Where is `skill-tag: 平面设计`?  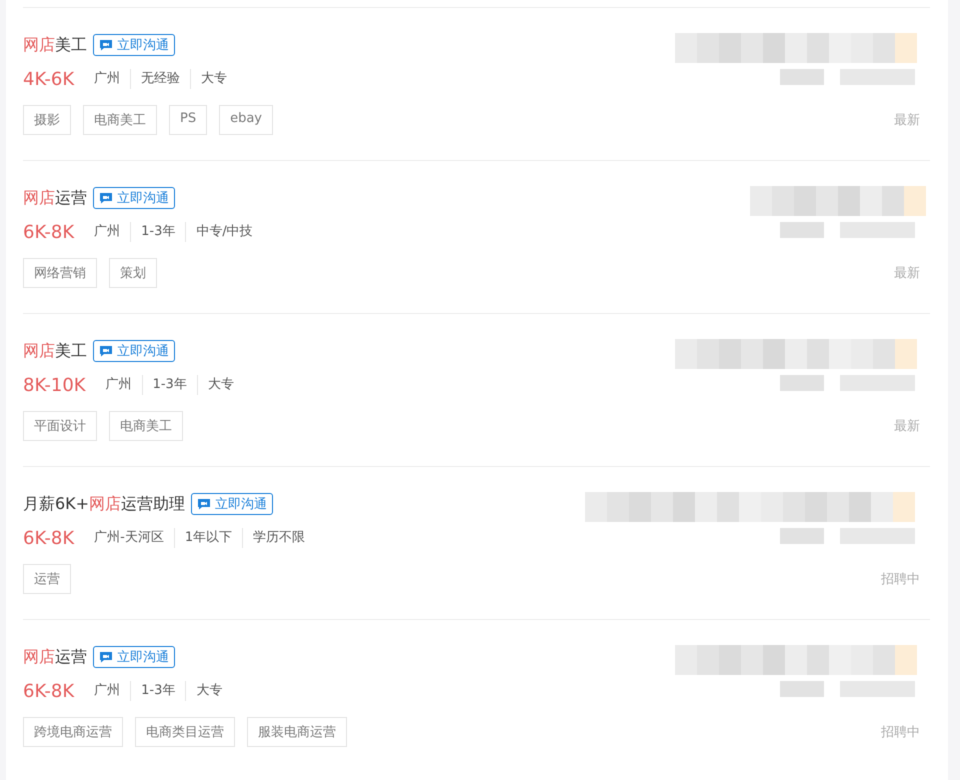 skill-tag: 平面设计 is located at coordinates (60, 426).